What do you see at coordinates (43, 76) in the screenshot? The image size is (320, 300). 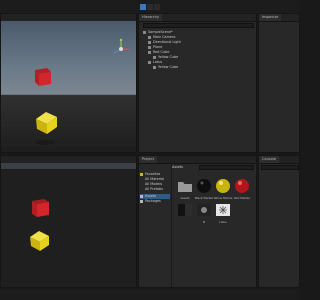 I see `red-cube` at bounding box center [43, 76].